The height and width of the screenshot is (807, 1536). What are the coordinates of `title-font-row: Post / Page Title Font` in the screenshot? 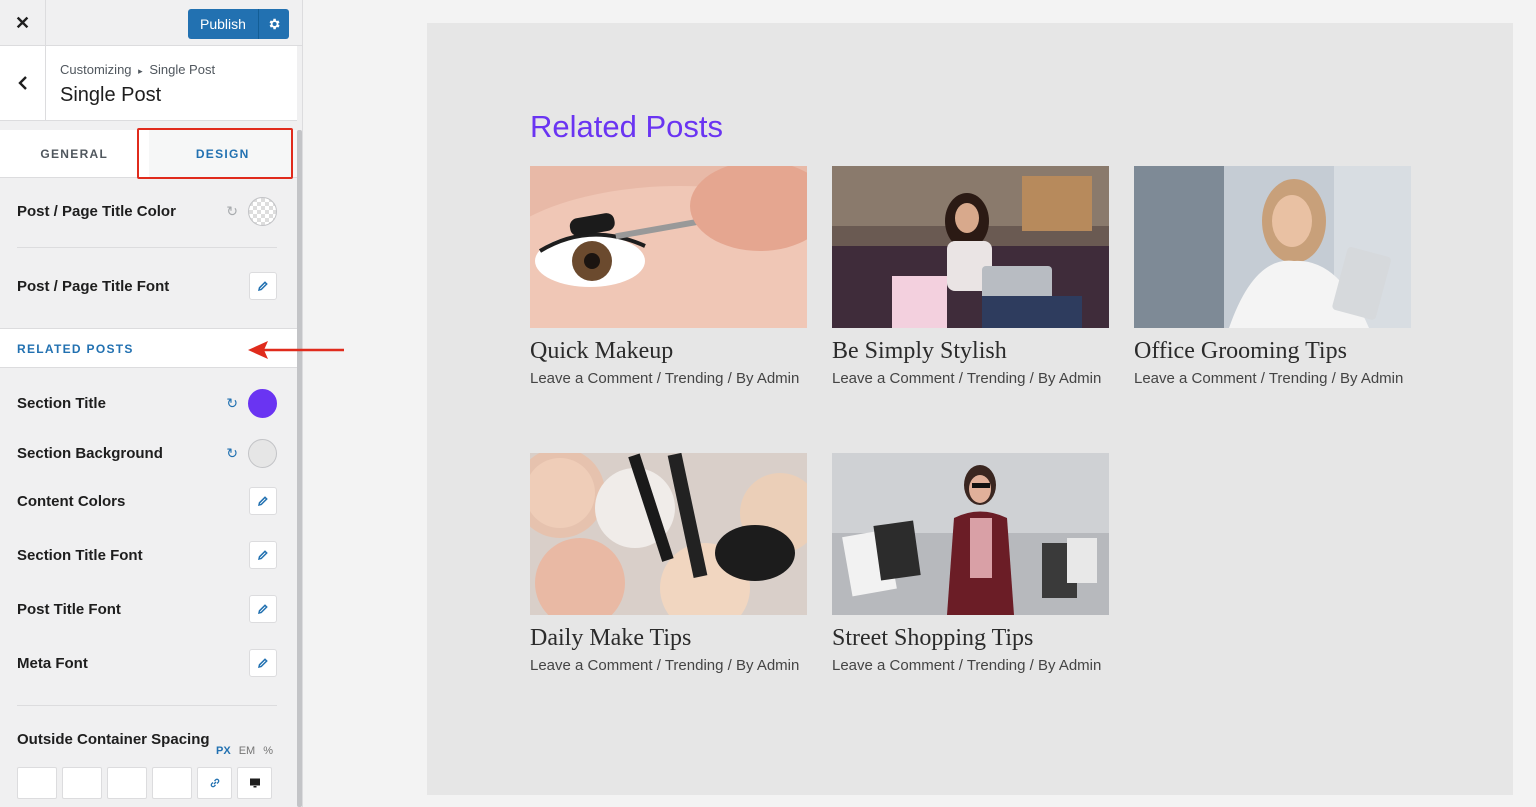 It's located at (147, 286).